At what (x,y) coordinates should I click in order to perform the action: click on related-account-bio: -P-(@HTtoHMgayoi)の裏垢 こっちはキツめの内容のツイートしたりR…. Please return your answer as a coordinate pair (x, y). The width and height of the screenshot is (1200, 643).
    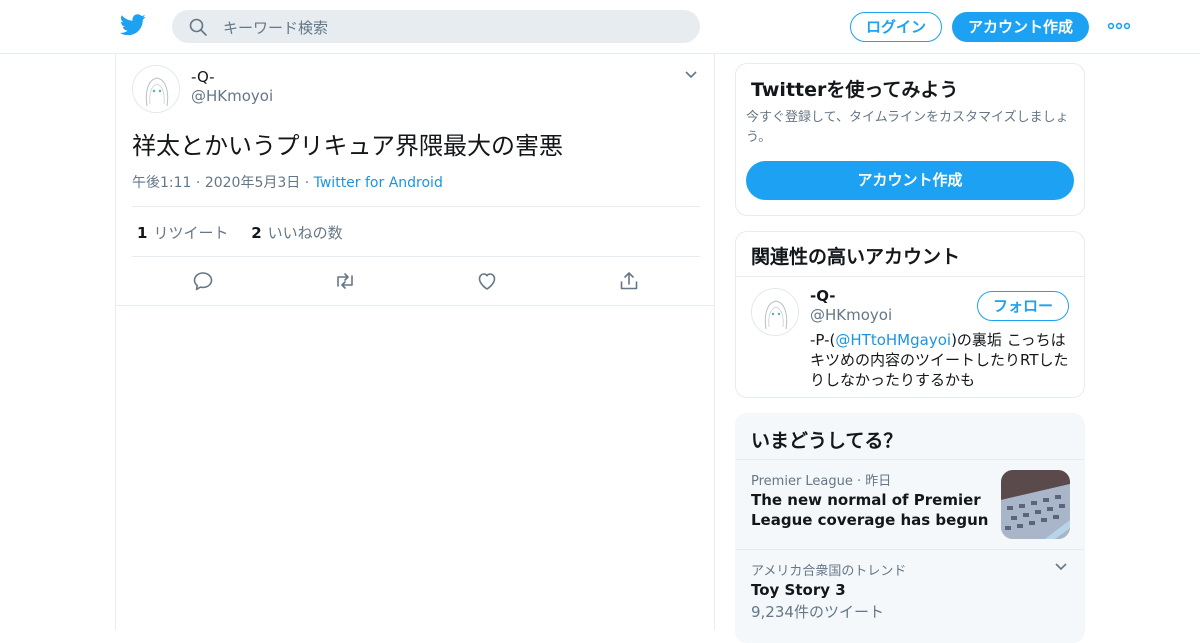
    Looking at the image, I should click on (942, 360).